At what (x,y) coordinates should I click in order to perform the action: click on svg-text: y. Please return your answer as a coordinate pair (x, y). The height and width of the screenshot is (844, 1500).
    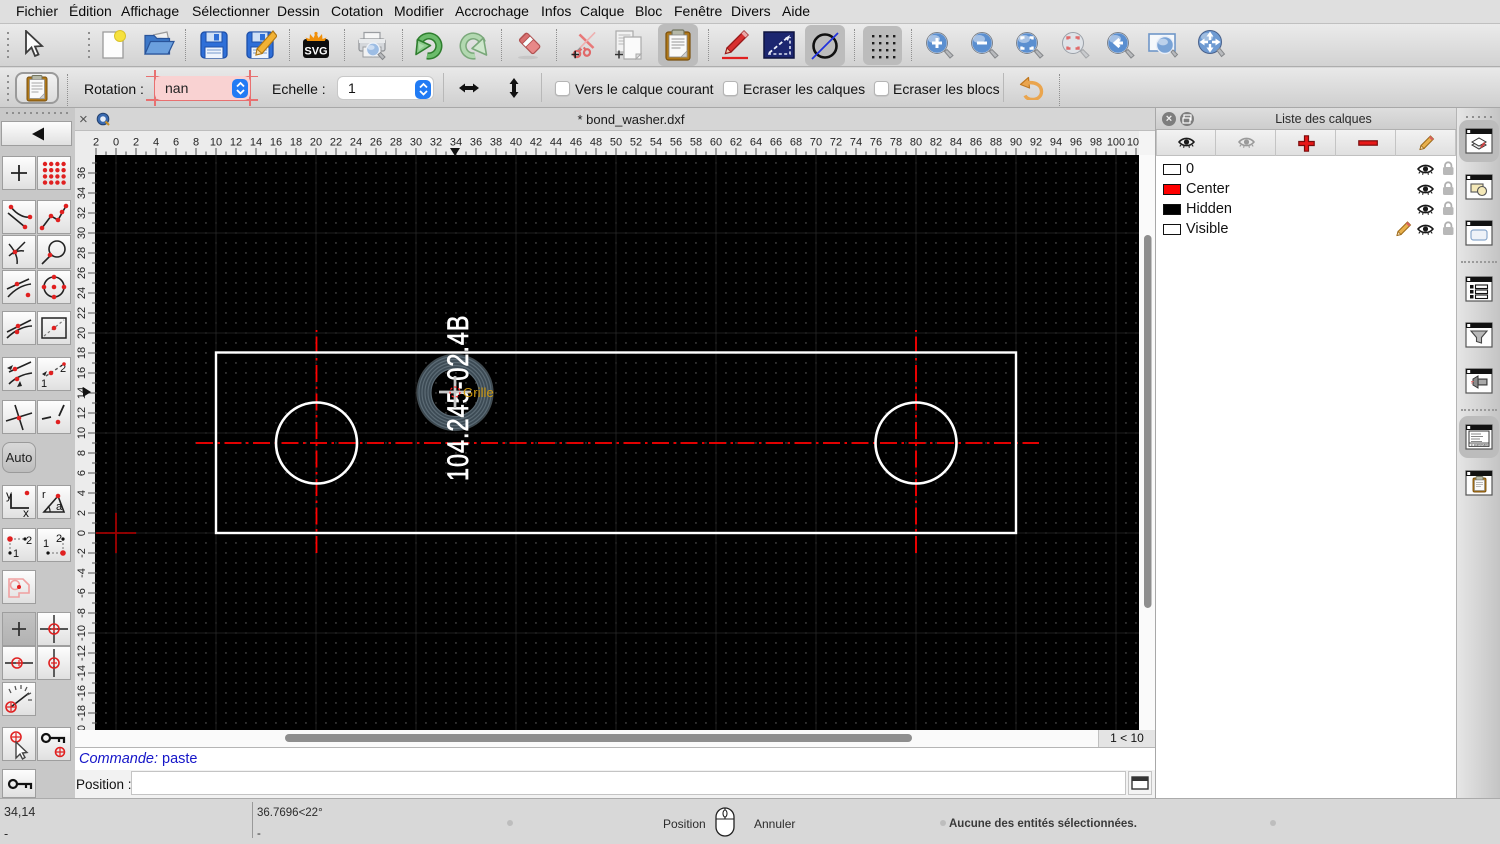
    Looking at the image, I should click on (9, 495).